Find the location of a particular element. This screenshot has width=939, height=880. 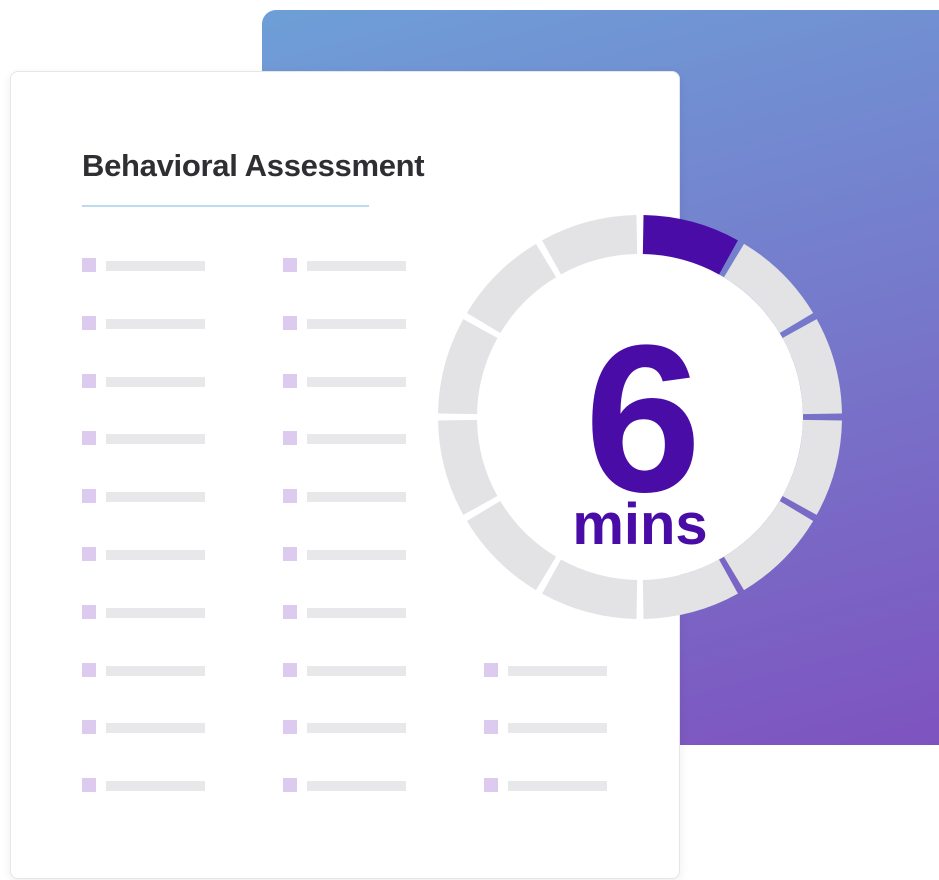

card-title: Behavioral Assessment is located at coordinates (253, 165).